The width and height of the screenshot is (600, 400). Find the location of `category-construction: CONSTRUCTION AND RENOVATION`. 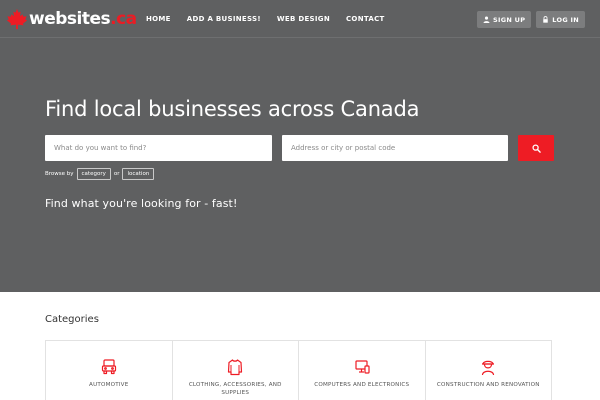

category-construction: CONSTRUCTION AND RENOVATION is located at coordinates (489, 370).